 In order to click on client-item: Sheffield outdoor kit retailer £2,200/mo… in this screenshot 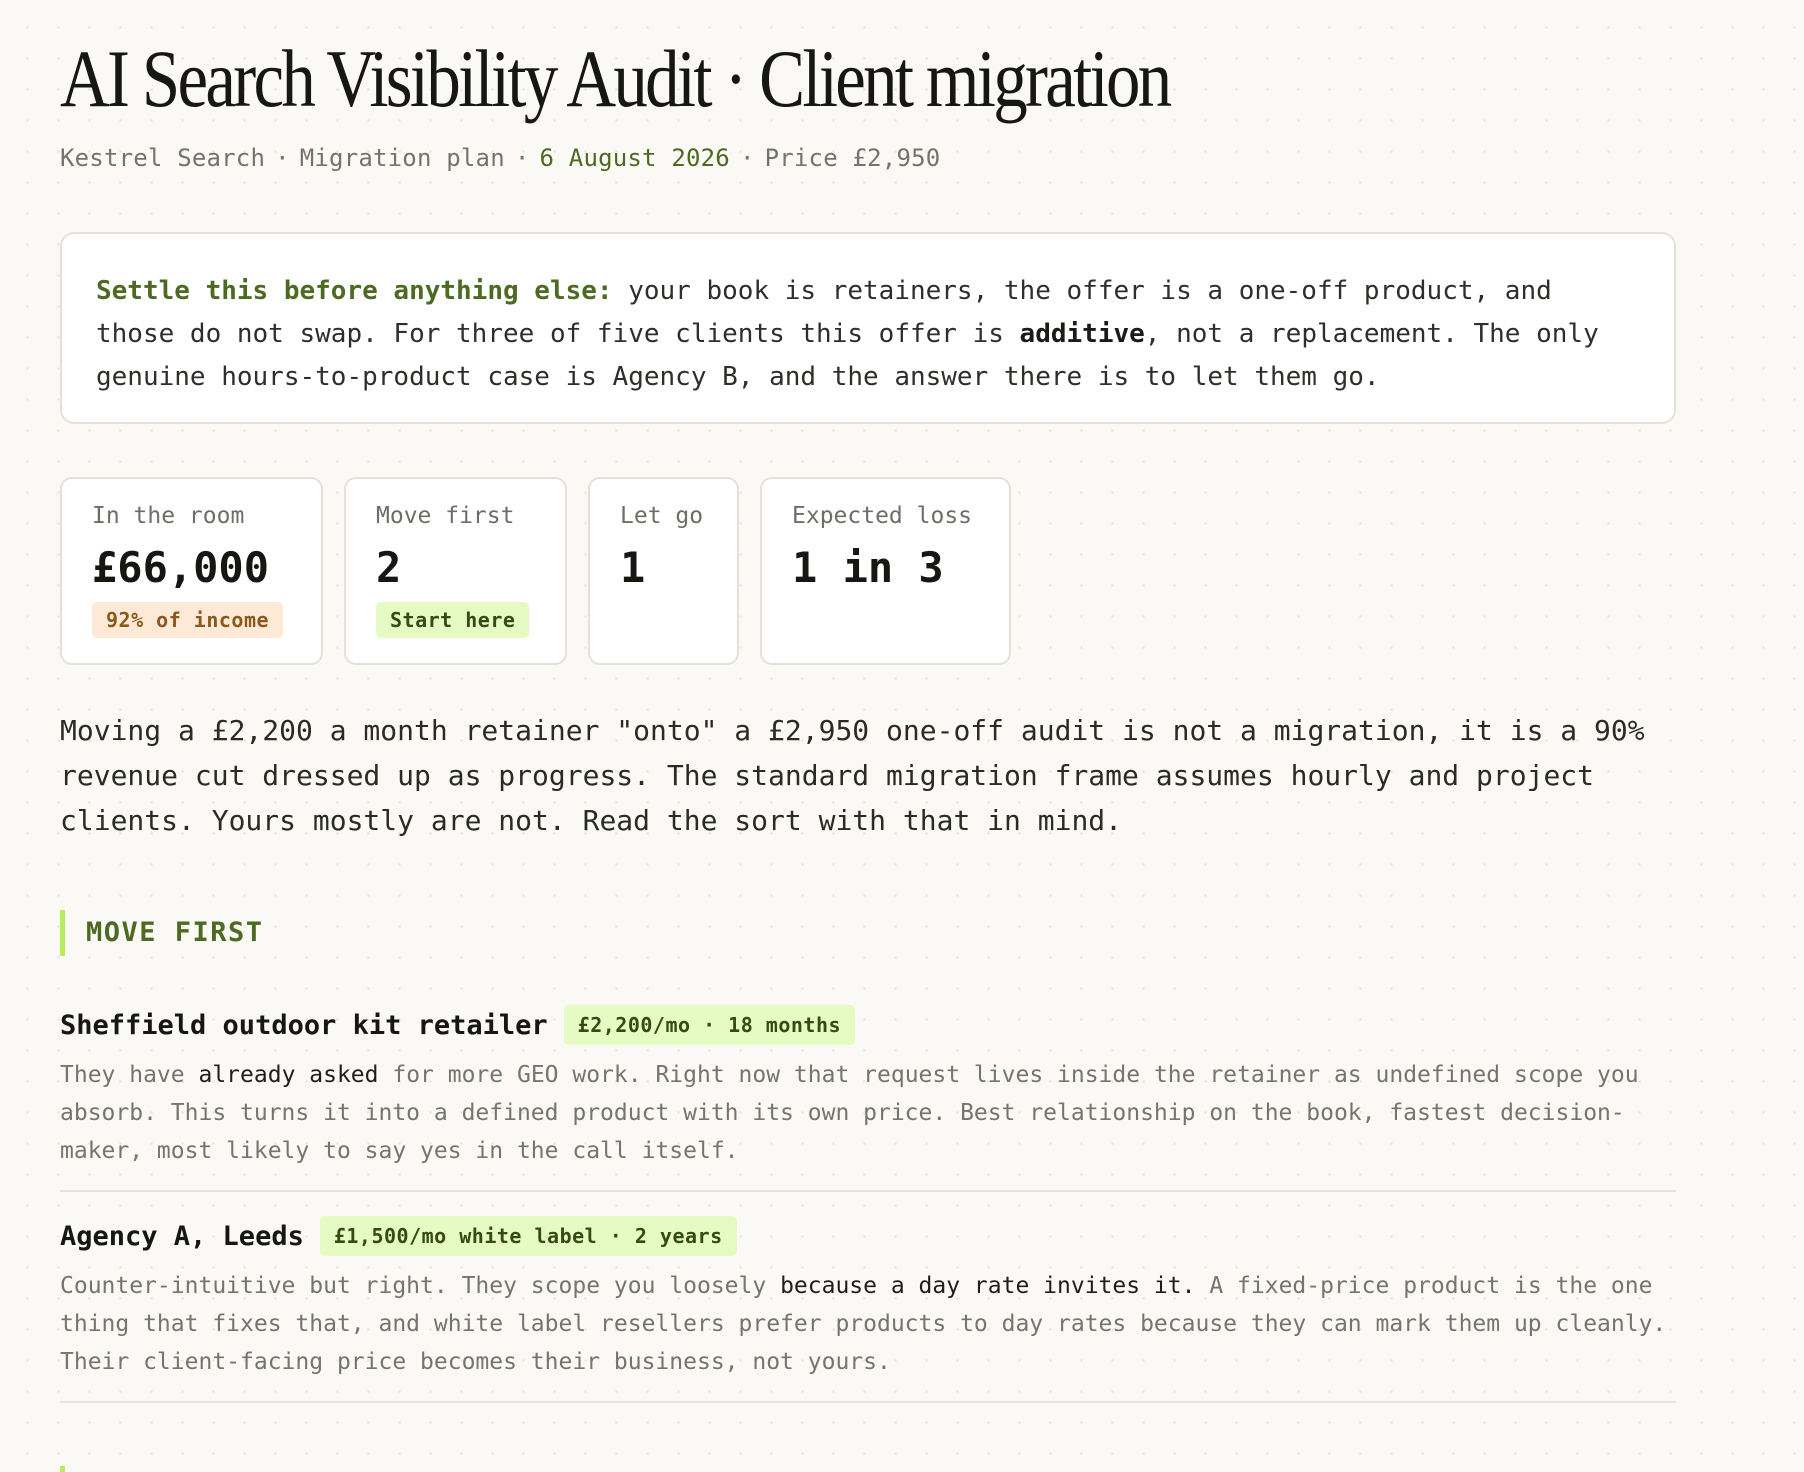, I will do `click(868, 1098)`.